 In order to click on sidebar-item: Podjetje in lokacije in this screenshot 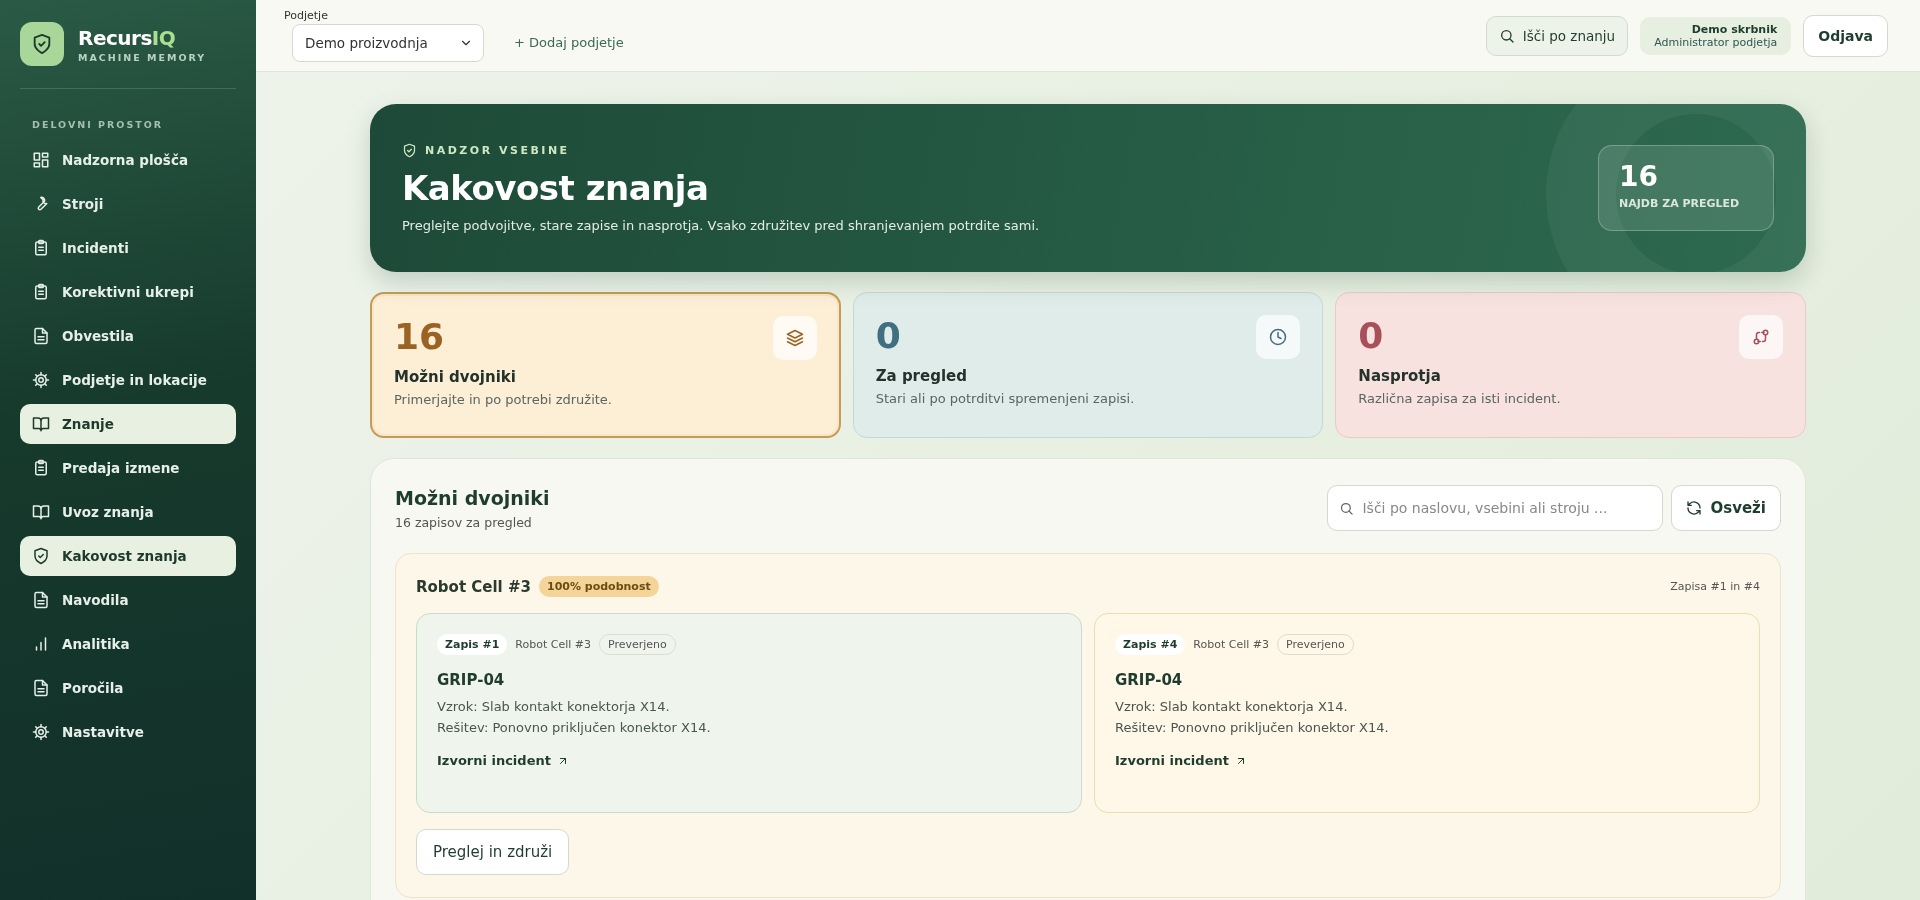, I will do `click(128, 380)`.